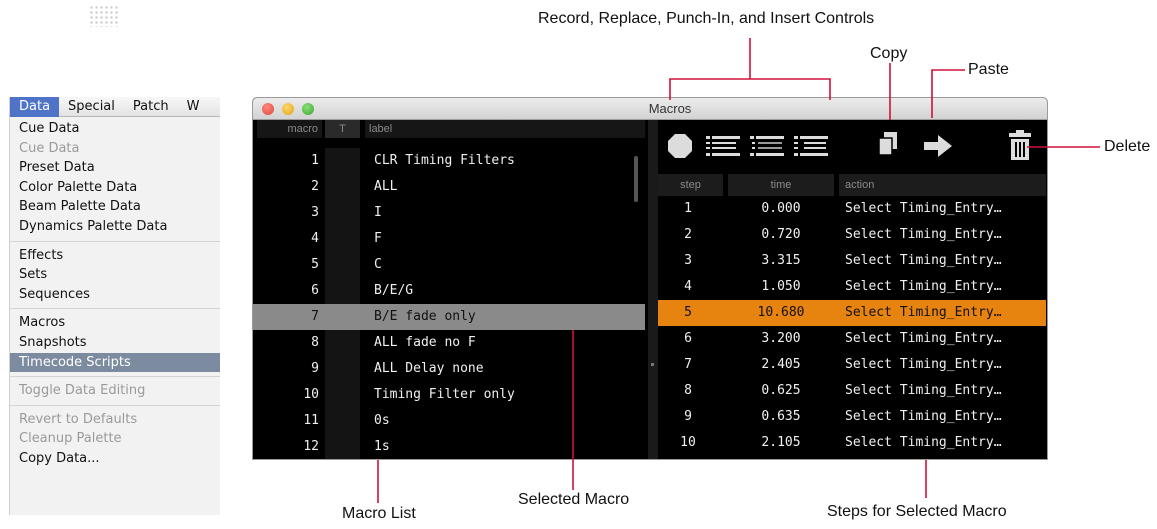 This screenshot has width=1157, height=529. I want to click on macro-row: 6 B/E/G, so click(449, 291).